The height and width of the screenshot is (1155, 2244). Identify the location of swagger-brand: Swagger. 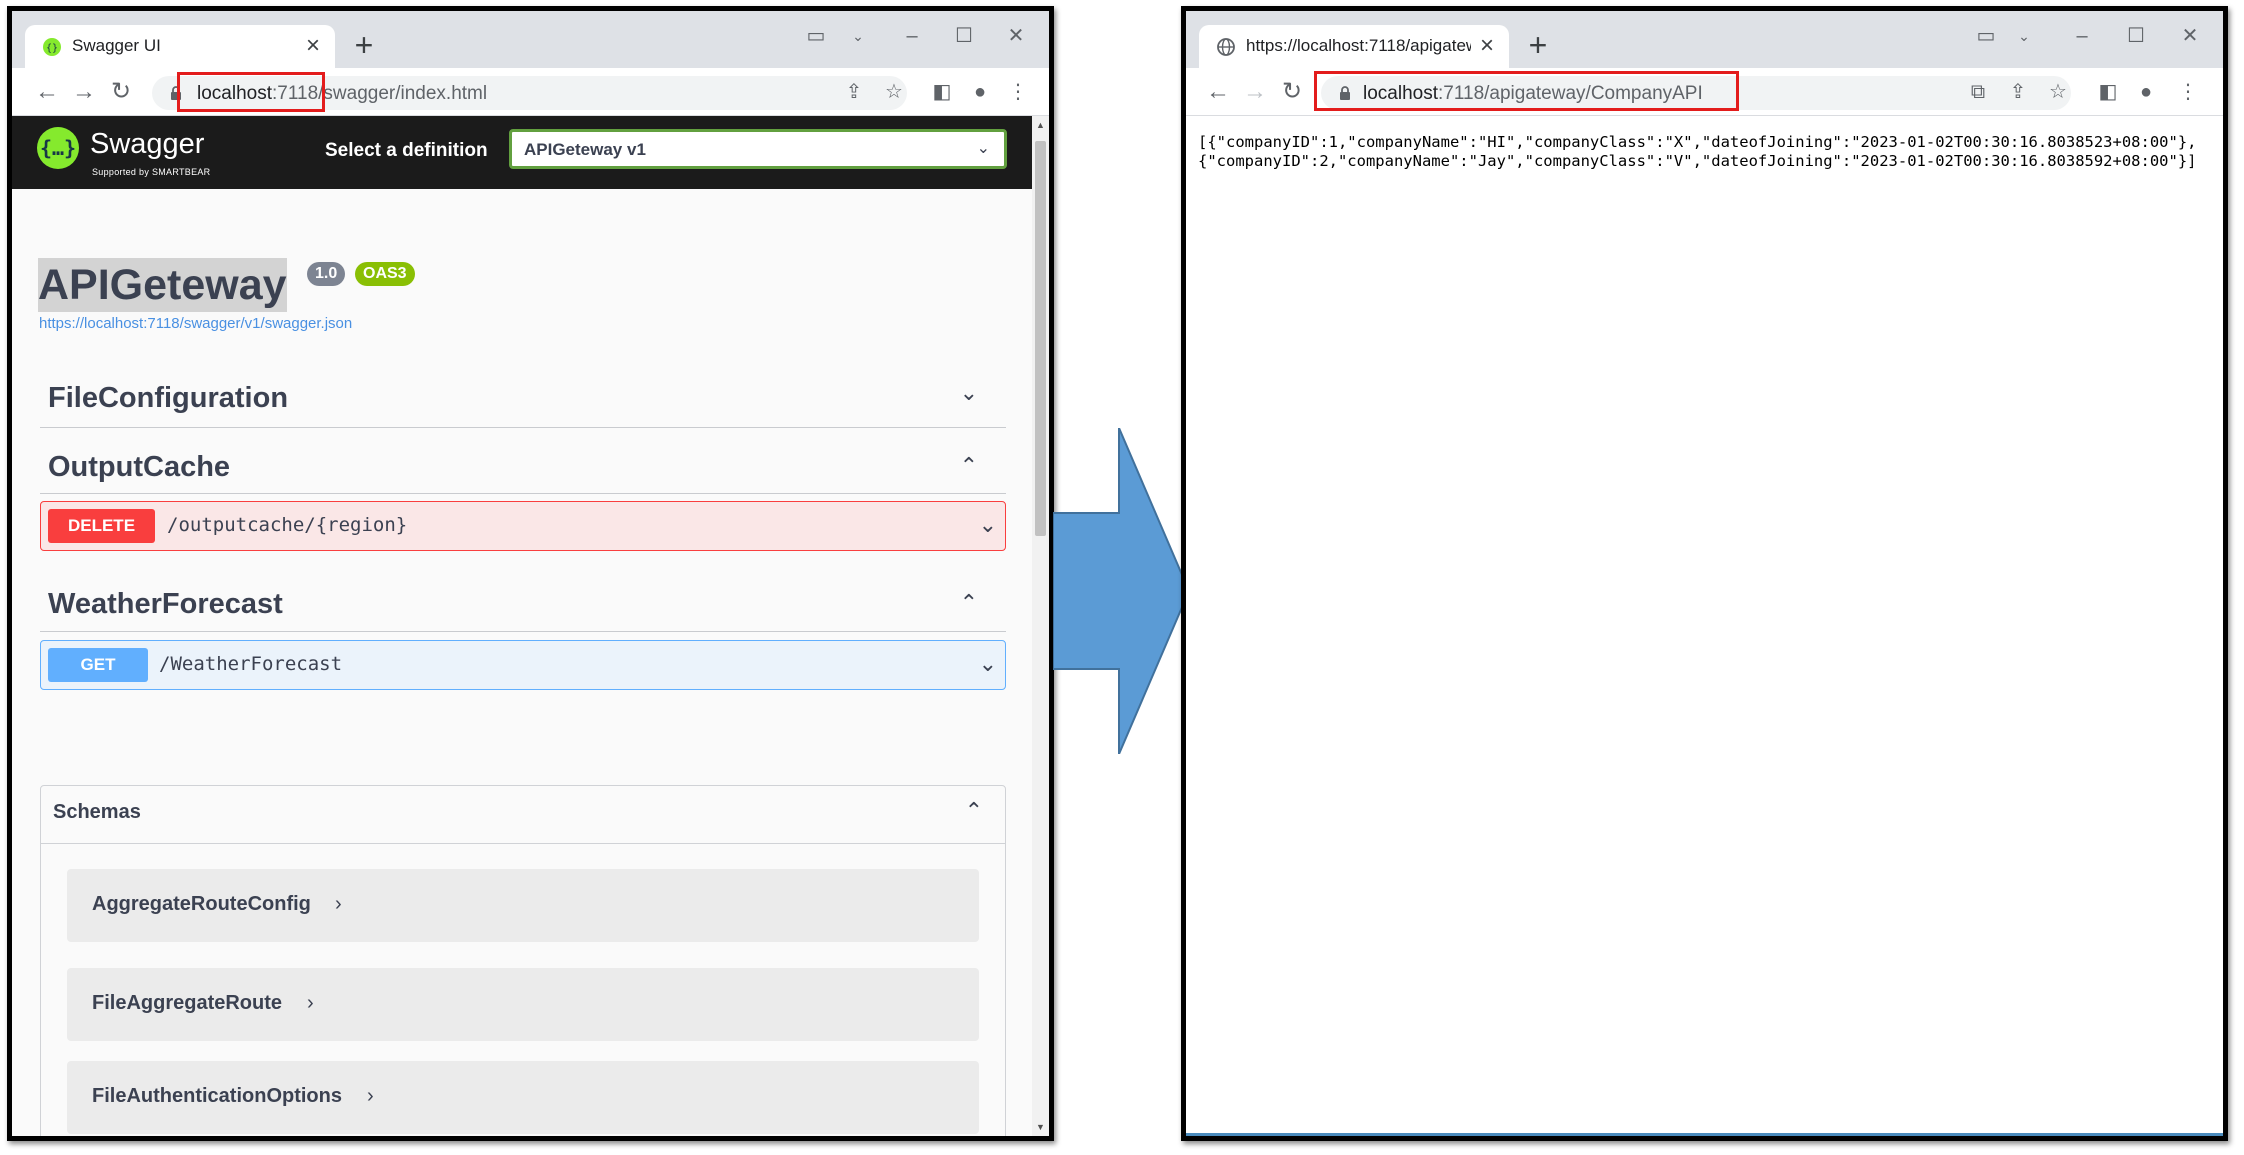
(147, 144).